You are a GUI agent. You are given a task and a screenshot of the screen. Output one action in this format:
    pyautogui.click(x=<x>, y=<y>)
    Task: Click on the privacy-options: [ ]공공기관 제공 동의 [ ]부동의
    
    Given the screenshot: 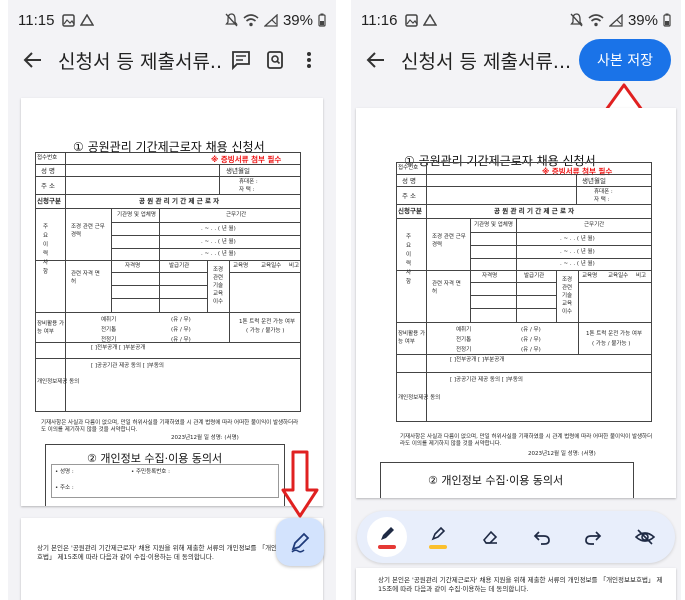 What is the action you would take?
    pyautogui.click(x=486, y=380)
    